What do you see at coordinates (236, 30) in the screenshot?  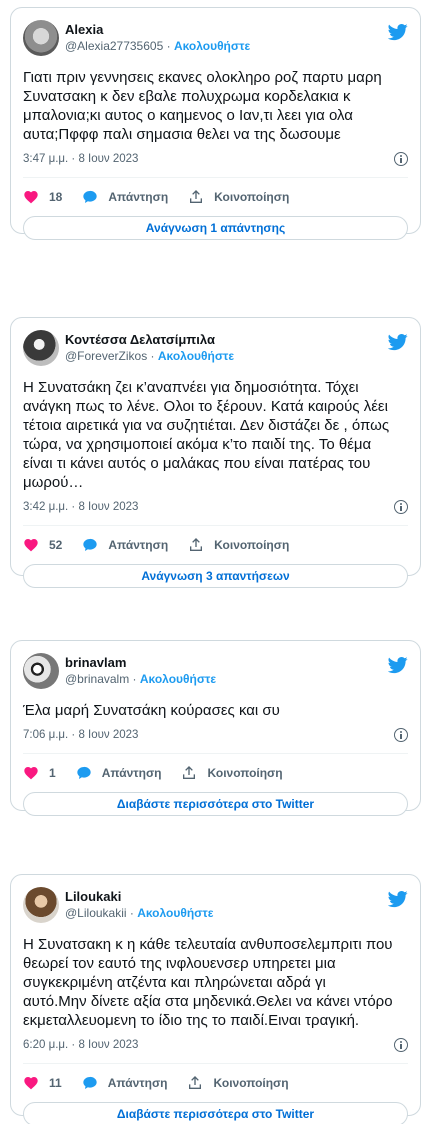 I see `author-name: Alexia` at bounding box center [236, 30].